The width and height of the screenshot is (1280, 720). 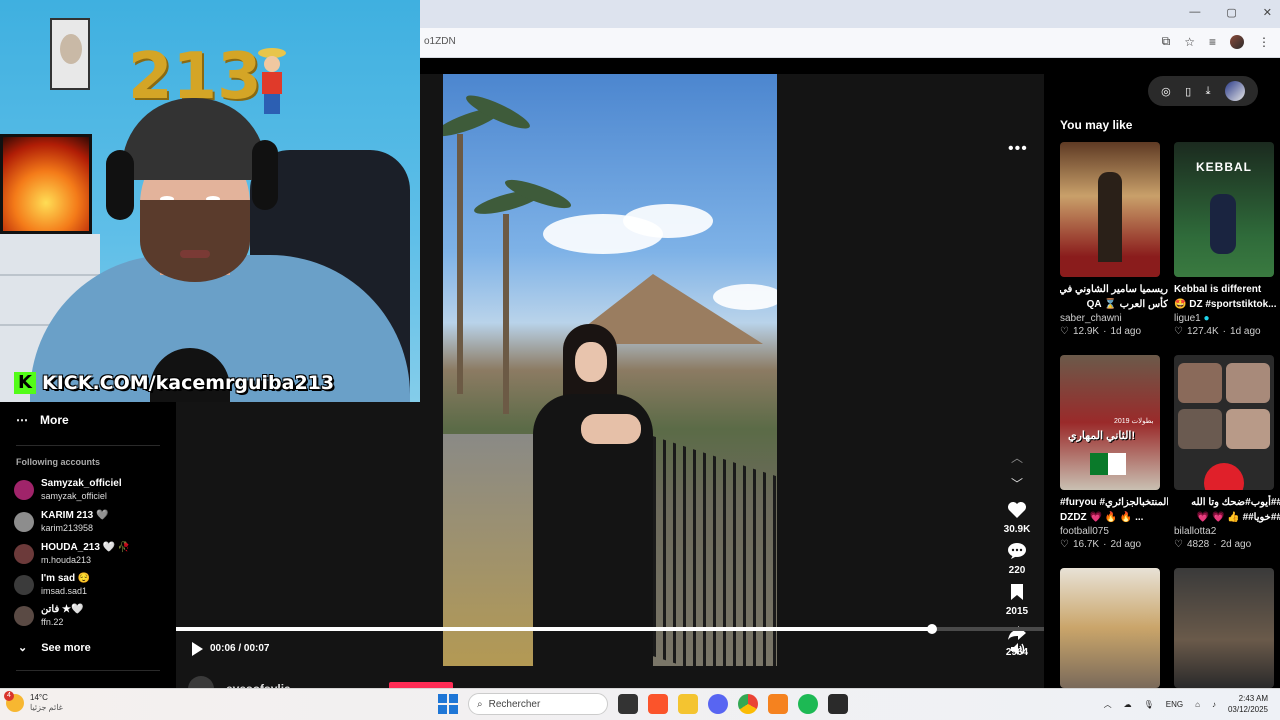 I want to click on more-options-icon: •••, so click(x=1018, y=149).